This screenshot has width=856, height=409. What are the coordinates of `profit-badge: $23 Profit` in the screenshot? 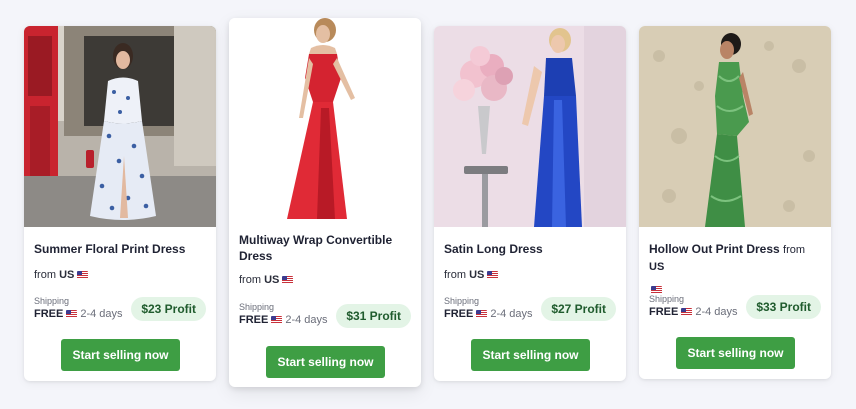 It's located at (168, 309).